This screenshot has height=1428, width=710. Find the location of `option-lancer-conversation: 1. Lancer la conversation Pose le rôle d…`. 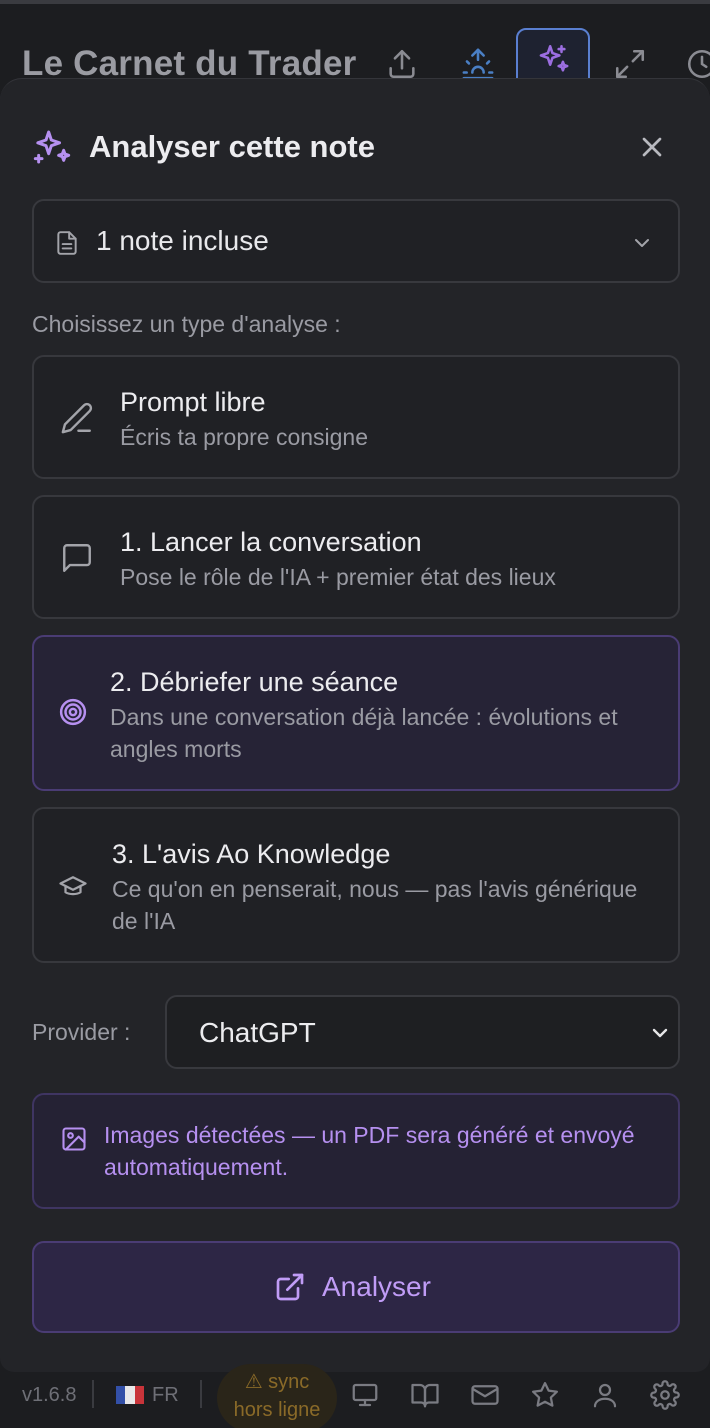

option-lancer-conversation: 1. Lancer la conversation Pose le rôle d… is located at coordinates (356, 557).